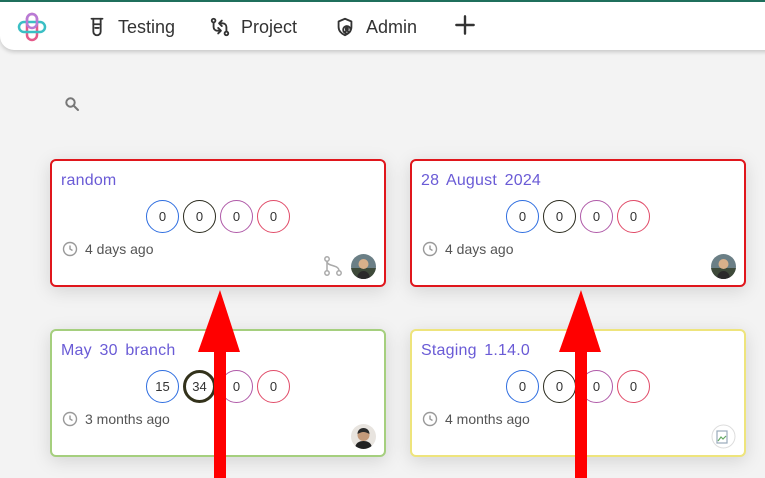 The image size is (765, 478). What do you see at coordinates (72, 104) in the screenshot?
I see `search-icon` at bounding box center [72, 104].